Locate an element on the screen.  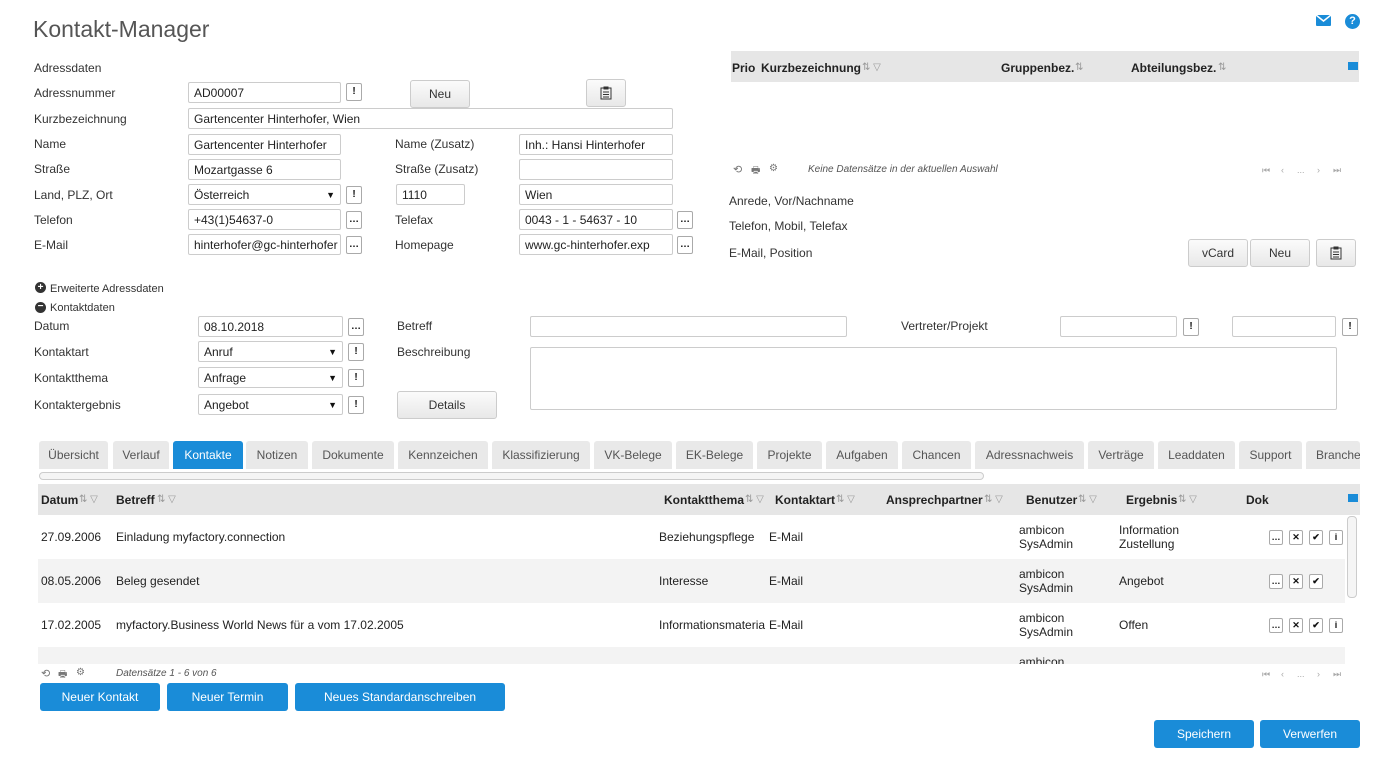
name-zusatz-input: Inh.: Hansi Hinterhofer is located at coordinates (596, 144).